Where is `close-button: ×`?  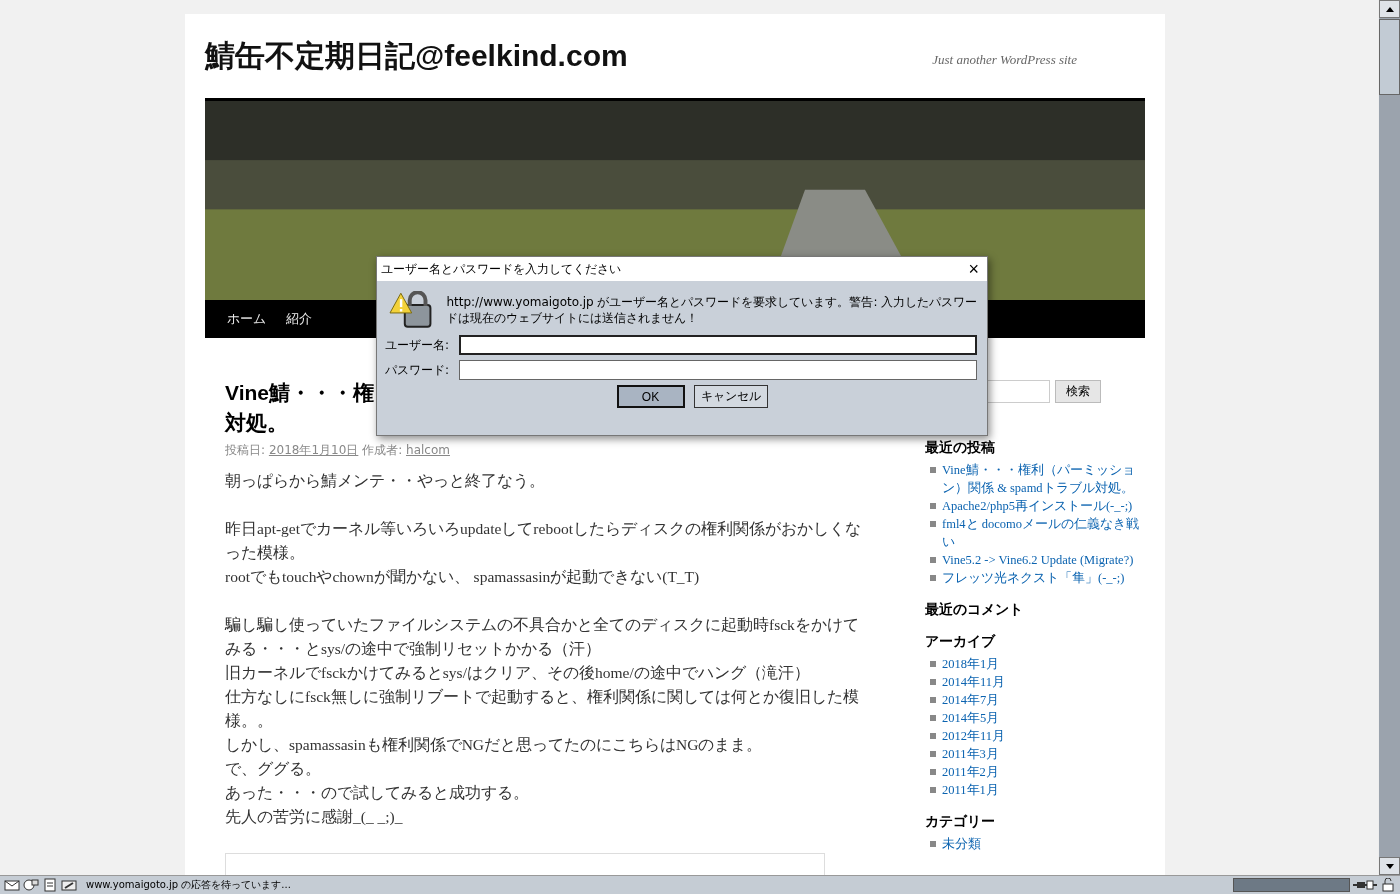
close-button: × is located at coordinates (973, 269).